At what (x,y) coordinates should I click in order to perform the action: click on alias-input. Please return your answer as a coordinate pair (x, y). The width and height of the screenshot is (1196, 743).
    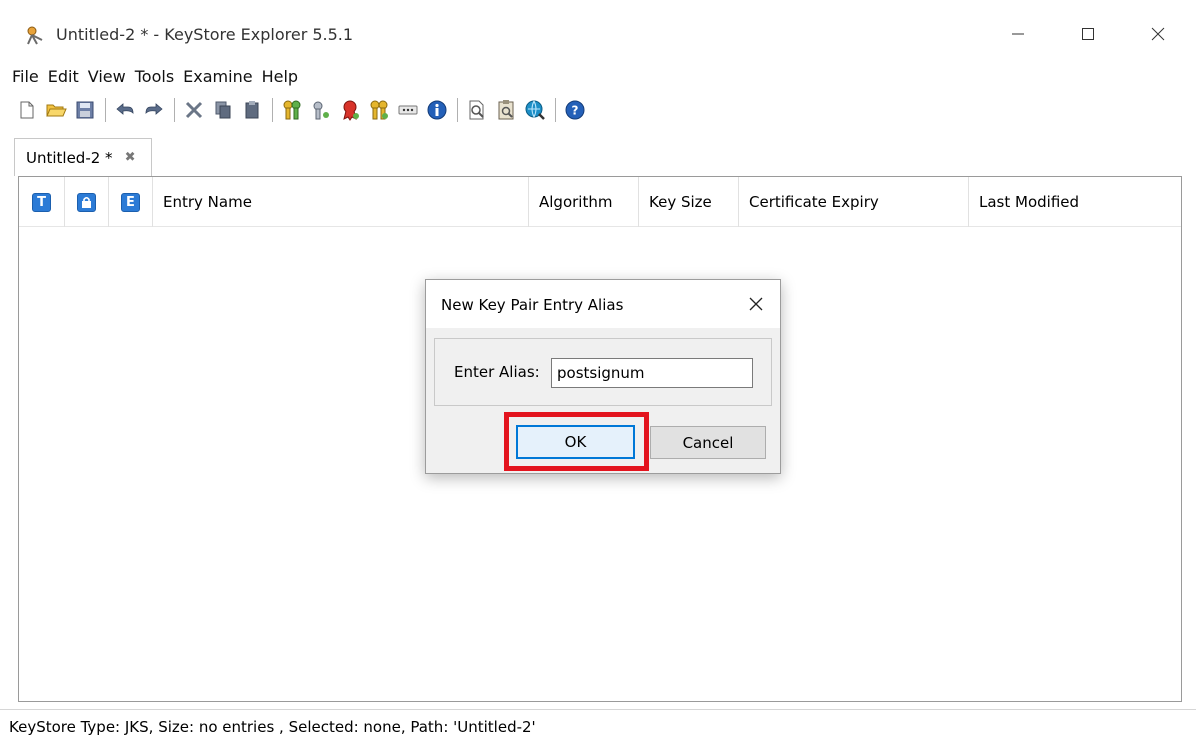
    Looking at the image, I should click on (652, 373).